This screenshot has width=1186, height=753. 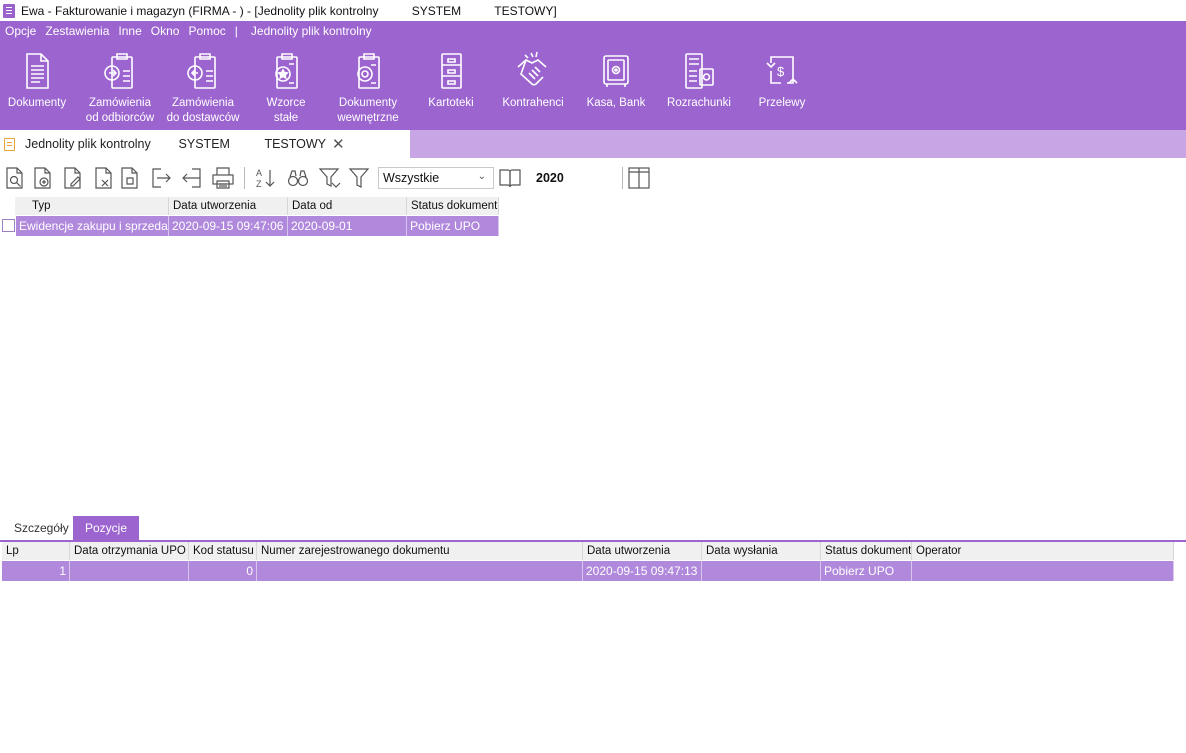 I want to click on row-checkbox, so click(x=8, y=225).